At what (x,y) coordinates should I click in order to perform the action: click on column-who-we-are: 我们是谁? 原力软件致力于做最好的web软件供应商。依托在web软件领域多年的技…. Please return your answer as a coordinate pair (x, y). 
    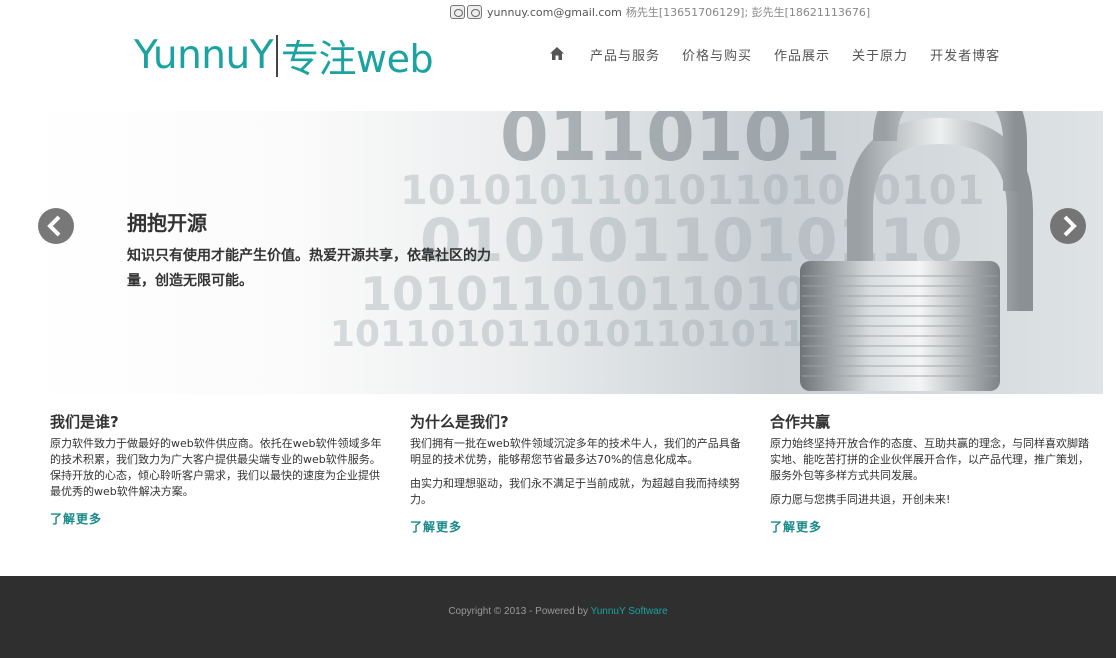
    Looking at the image, I should click on (217, 469).